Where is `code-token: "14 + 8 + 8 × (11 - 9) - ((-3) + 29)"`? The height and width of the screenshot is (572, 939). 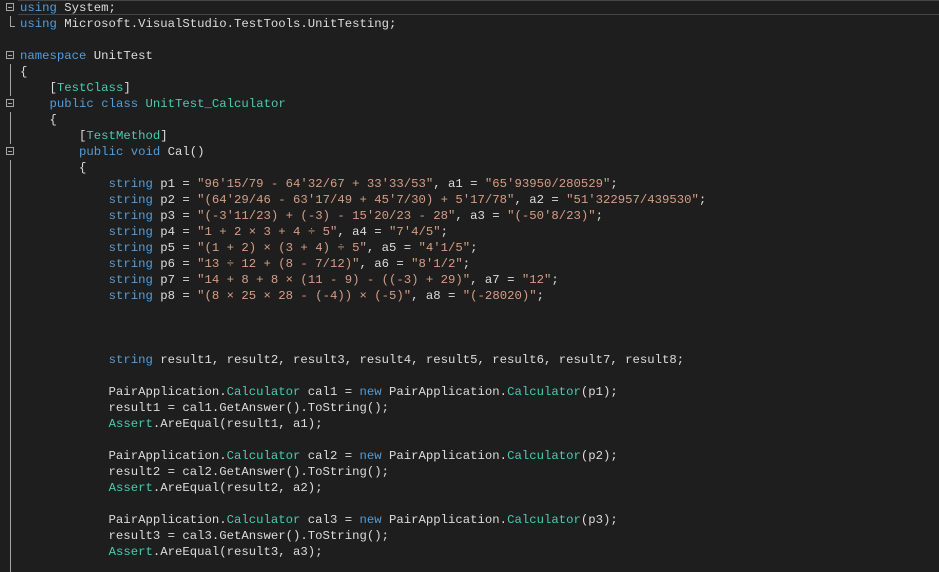 code-token: "14 + 8 + 8 × (11 - 9) - ((-3) + 29)" is located at coordinates (334, 280).